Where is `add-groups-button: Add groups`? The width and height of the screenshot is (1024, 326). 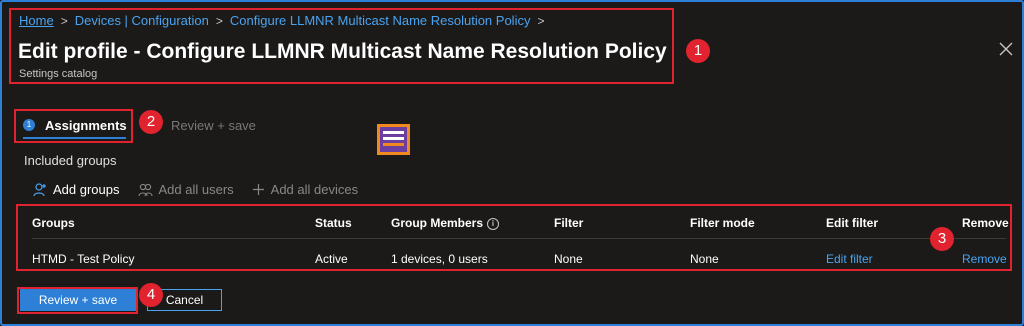 add-groups-button: Add groups is located at coordinates (76, 189).